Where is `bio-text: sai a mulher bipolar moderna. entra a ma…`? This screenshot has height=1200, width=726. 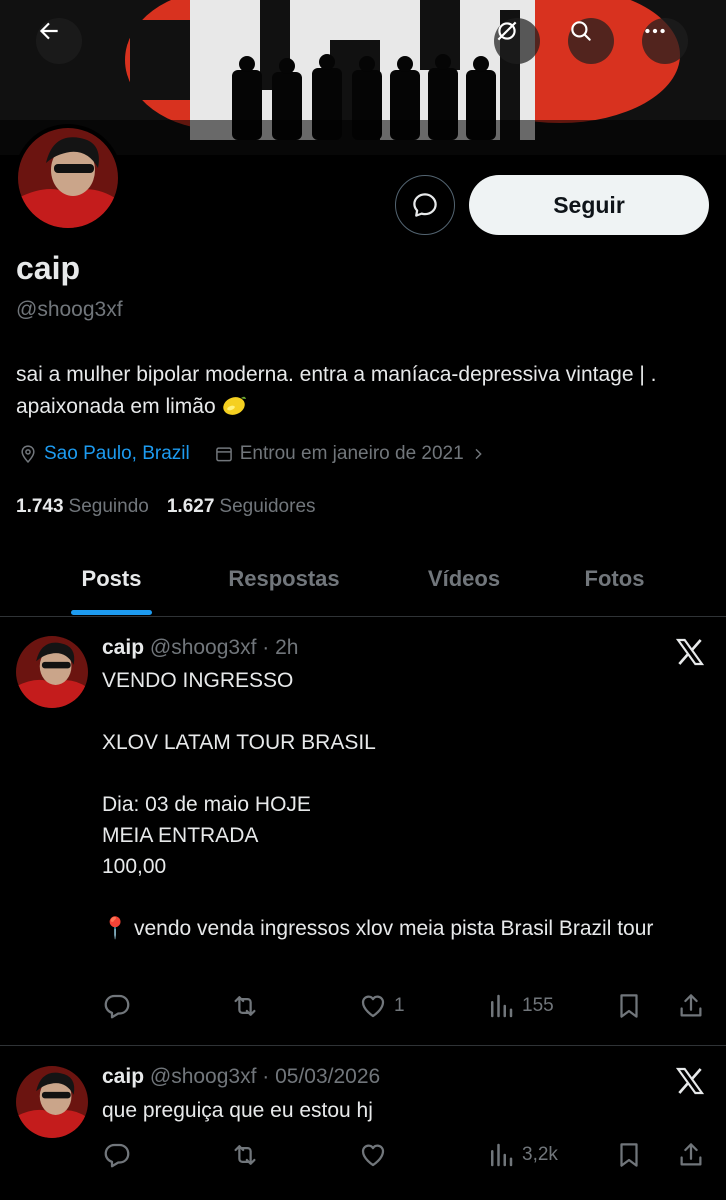
bio-text: sai a mulher bipolar moderna. entra a ma… is located at coordinates (336, 390).